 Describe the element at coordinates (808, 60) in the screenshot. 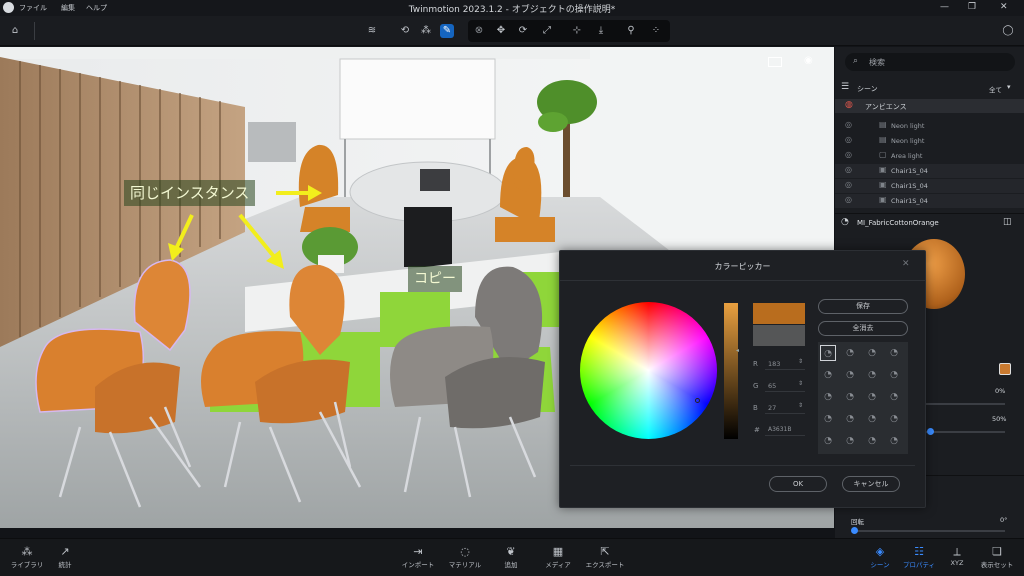

I see `view-eye-icon: ◉` at that location.